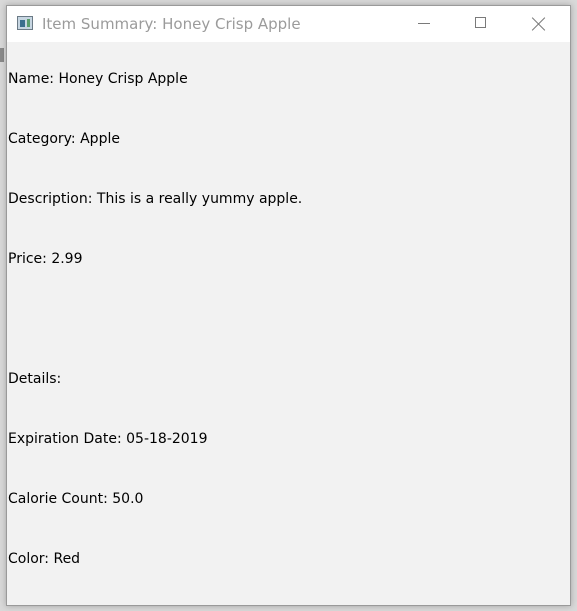  I want to click on maximize-icon, so click(480, 22).